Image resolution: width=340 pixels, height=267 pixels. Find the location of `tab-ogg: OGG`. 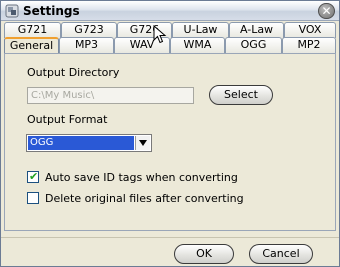

tab-ogg: OGG is located at coordinates (253, 45).